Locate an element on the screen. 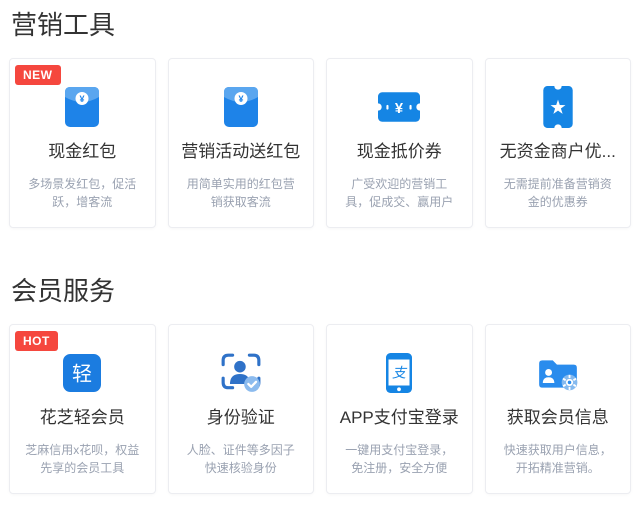  card-cash-coupon: ¥ 现金抵价券 广受欢迎的营销工具，促成交、赢用户 is located at coordinates (399, 143).